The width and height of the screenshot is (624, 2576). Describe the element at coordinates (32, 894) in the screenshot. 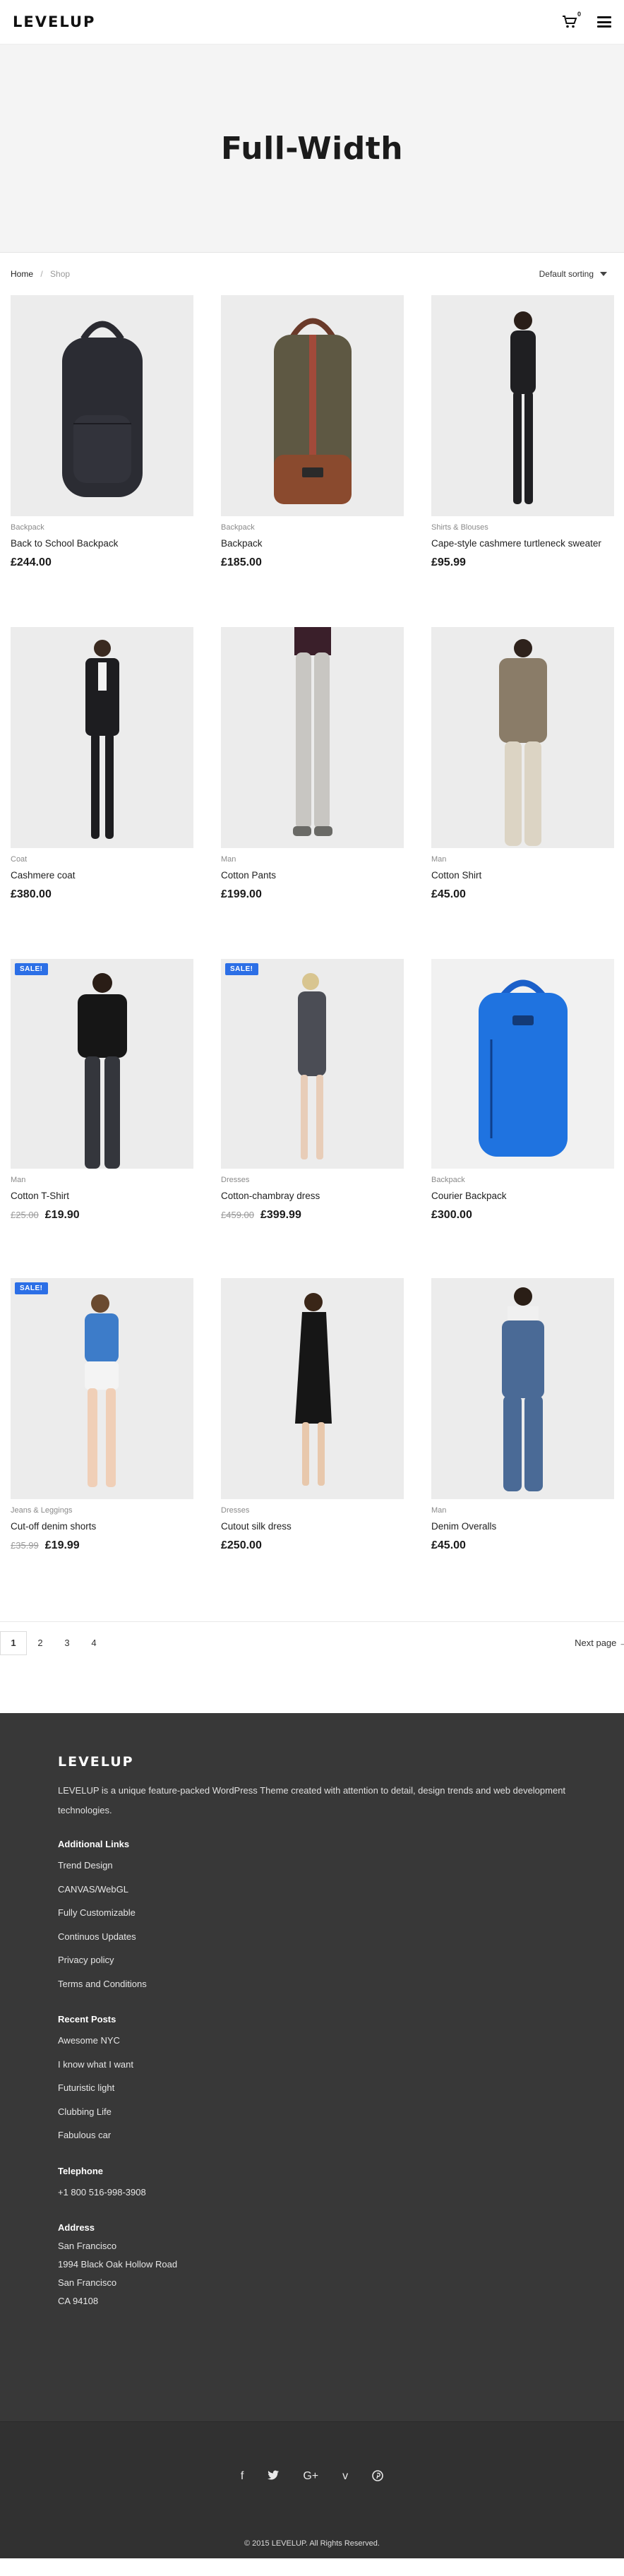

I see `current-price: £380.00` at that location.